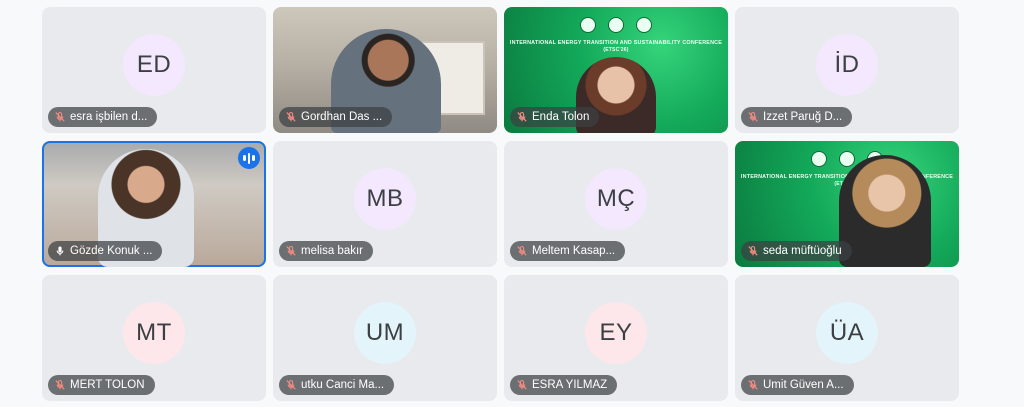 This screenshot has height=407, width=1024. Describe the element at coordinates (616, 50) in the screenshot. I see `conference-subtitle: (ETSC'26)` at that location.